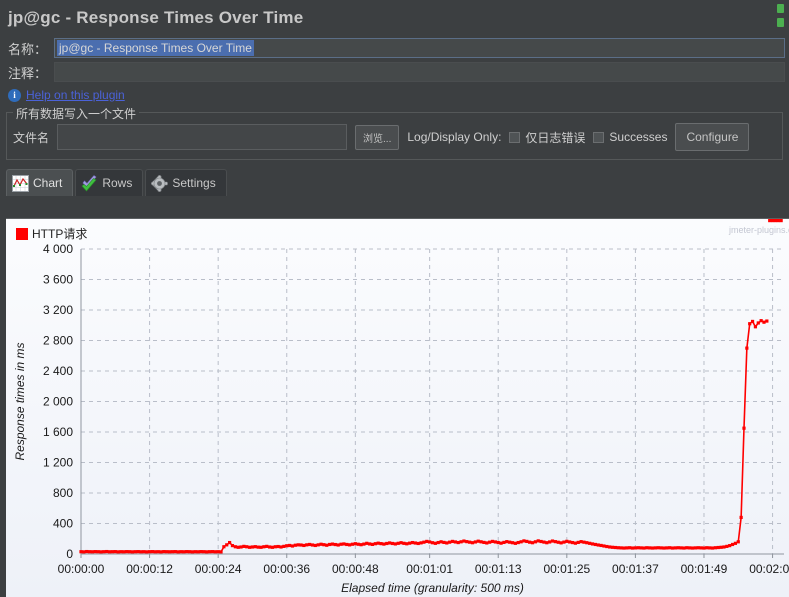 The image size is (789, 597). I want to click on check-mark-icon, so click(89, 183).